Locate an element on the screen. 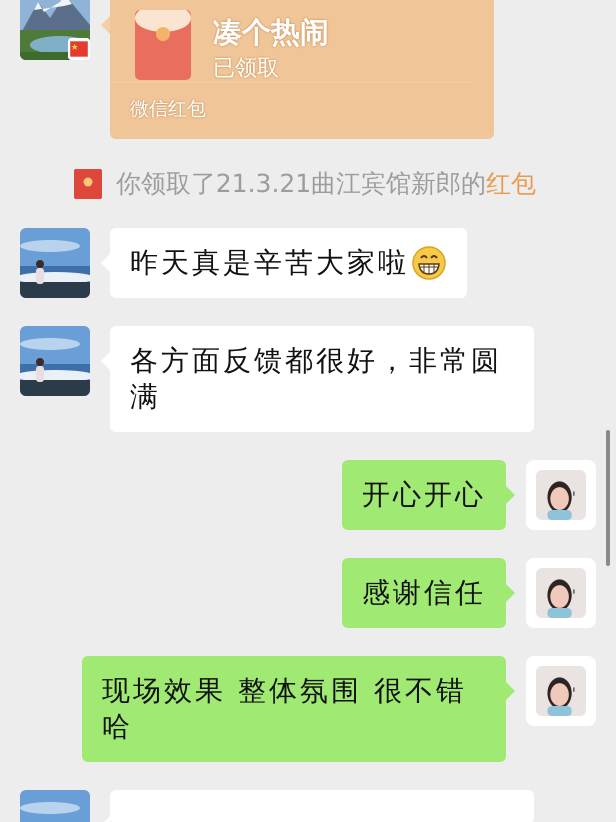 This screenshot has height=822, width=616. message-bubble: 各方面反馈都很好，非常圆满 is located at coordinates (322, 379).